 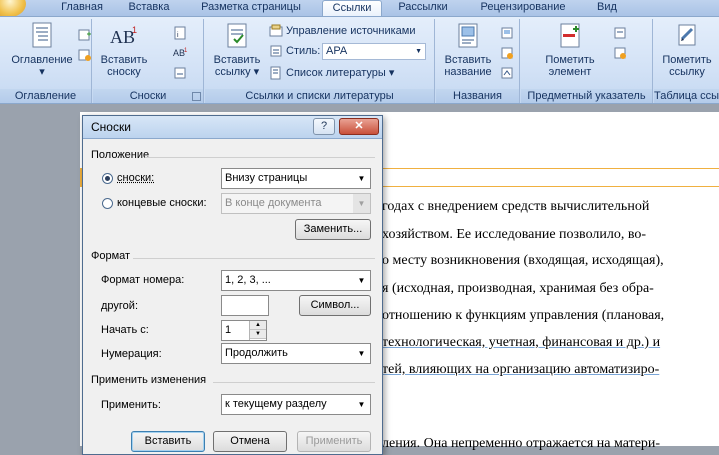 I want to click on mark-entry-icon, so click(x=570, y=36).